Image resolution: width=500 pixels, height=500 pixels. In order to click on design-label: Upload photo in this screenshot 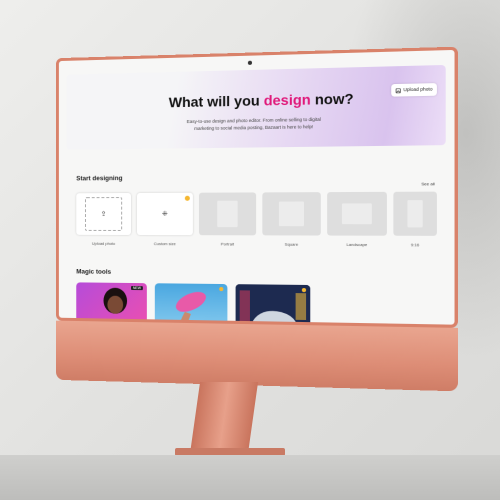, I will do `click(103, 243)`.